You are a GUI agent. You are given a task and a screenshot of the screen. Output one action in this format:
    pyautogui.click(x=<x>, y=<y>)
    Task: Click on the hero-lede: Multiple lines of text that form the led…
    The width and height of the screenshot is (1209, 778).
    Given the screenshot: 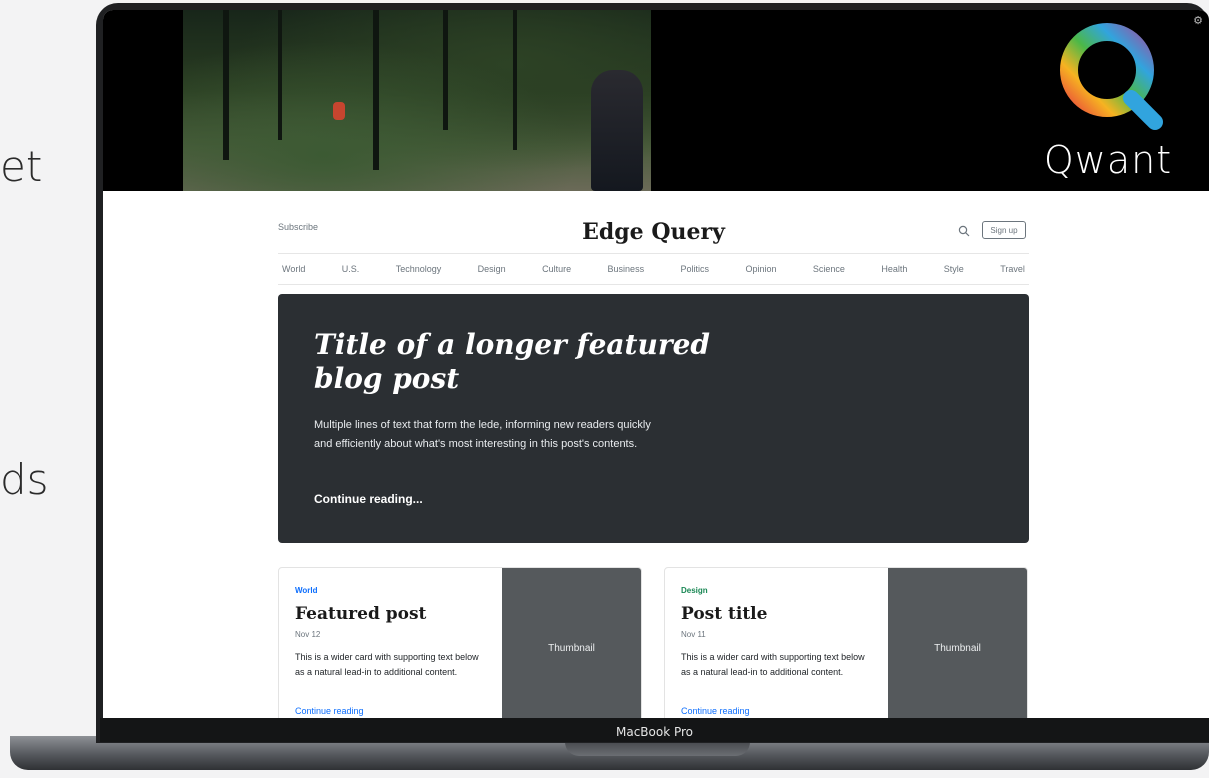 What is the action you would take?
    pyautogui.click(x=482, y=434)
    